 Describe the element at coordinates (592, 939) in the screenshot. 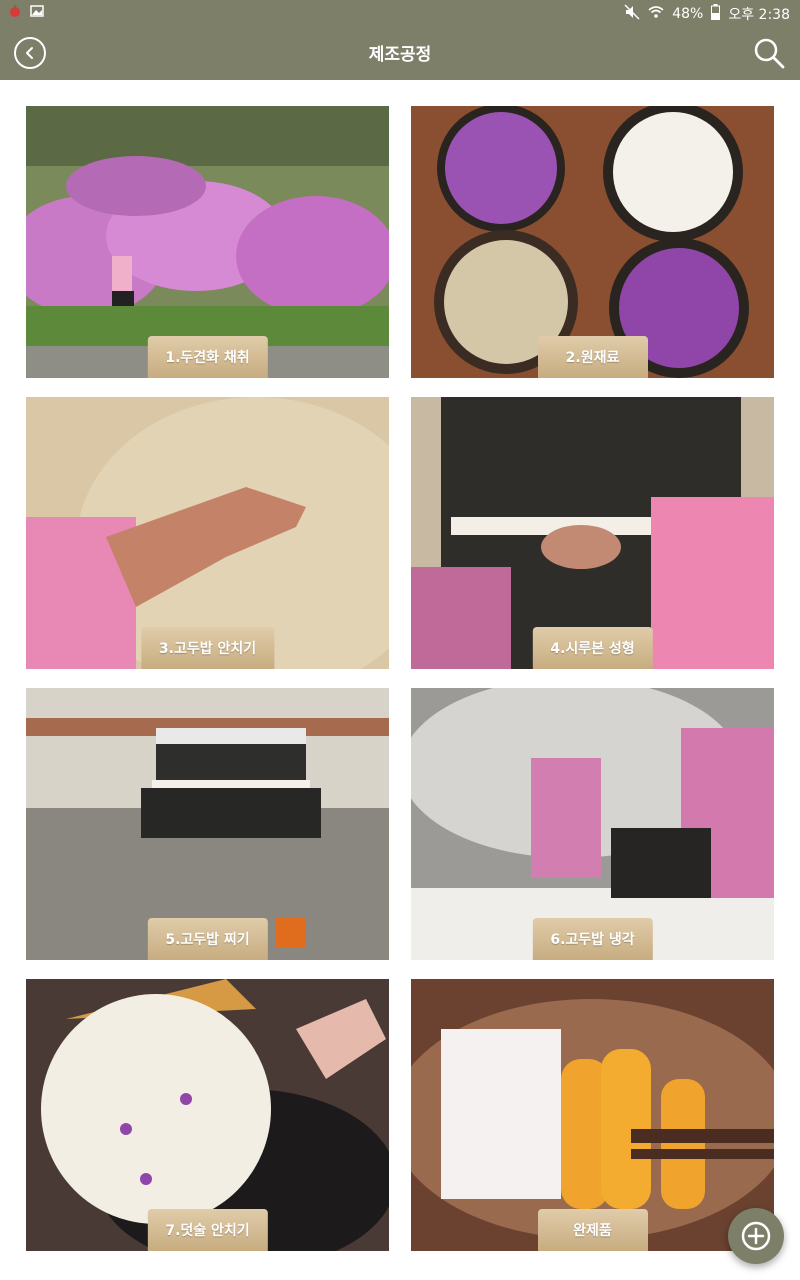

I see `step-label: 6.고두밥 냉각` at that location.